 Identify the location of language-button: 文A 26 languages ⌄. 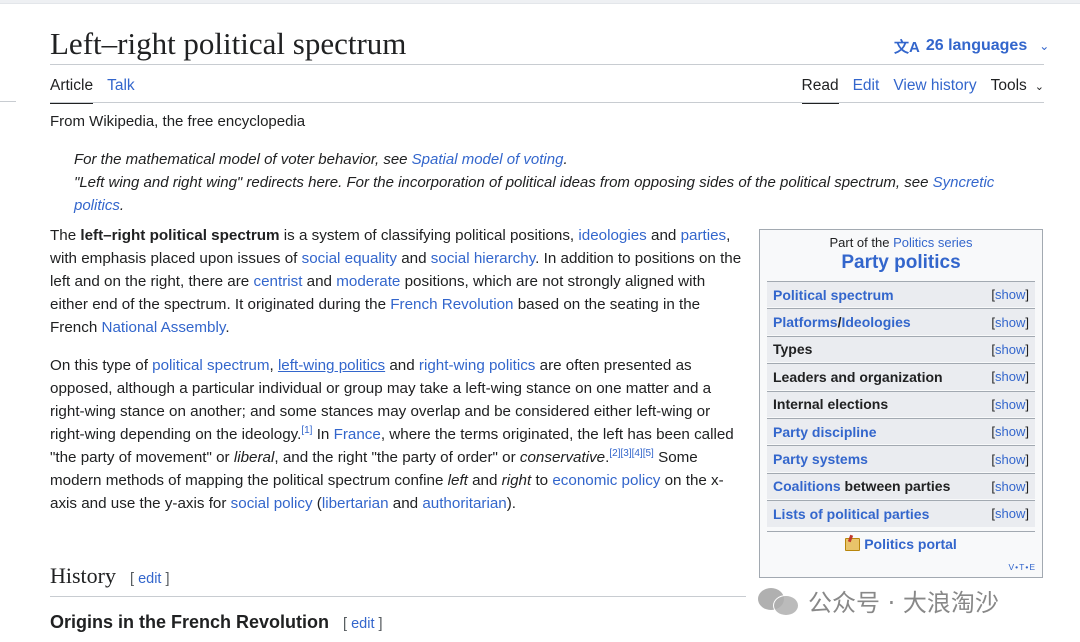
(971, 46).